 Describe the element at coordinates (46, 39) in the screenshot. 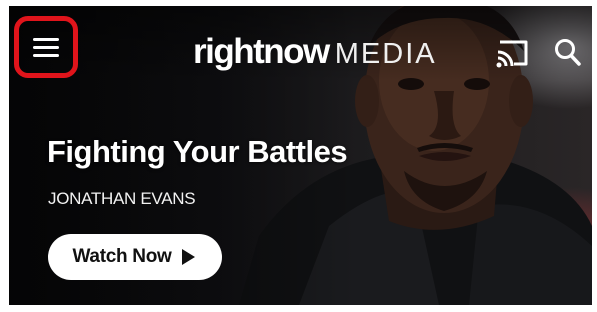

I see `hamburger-menu-icon` at that location.